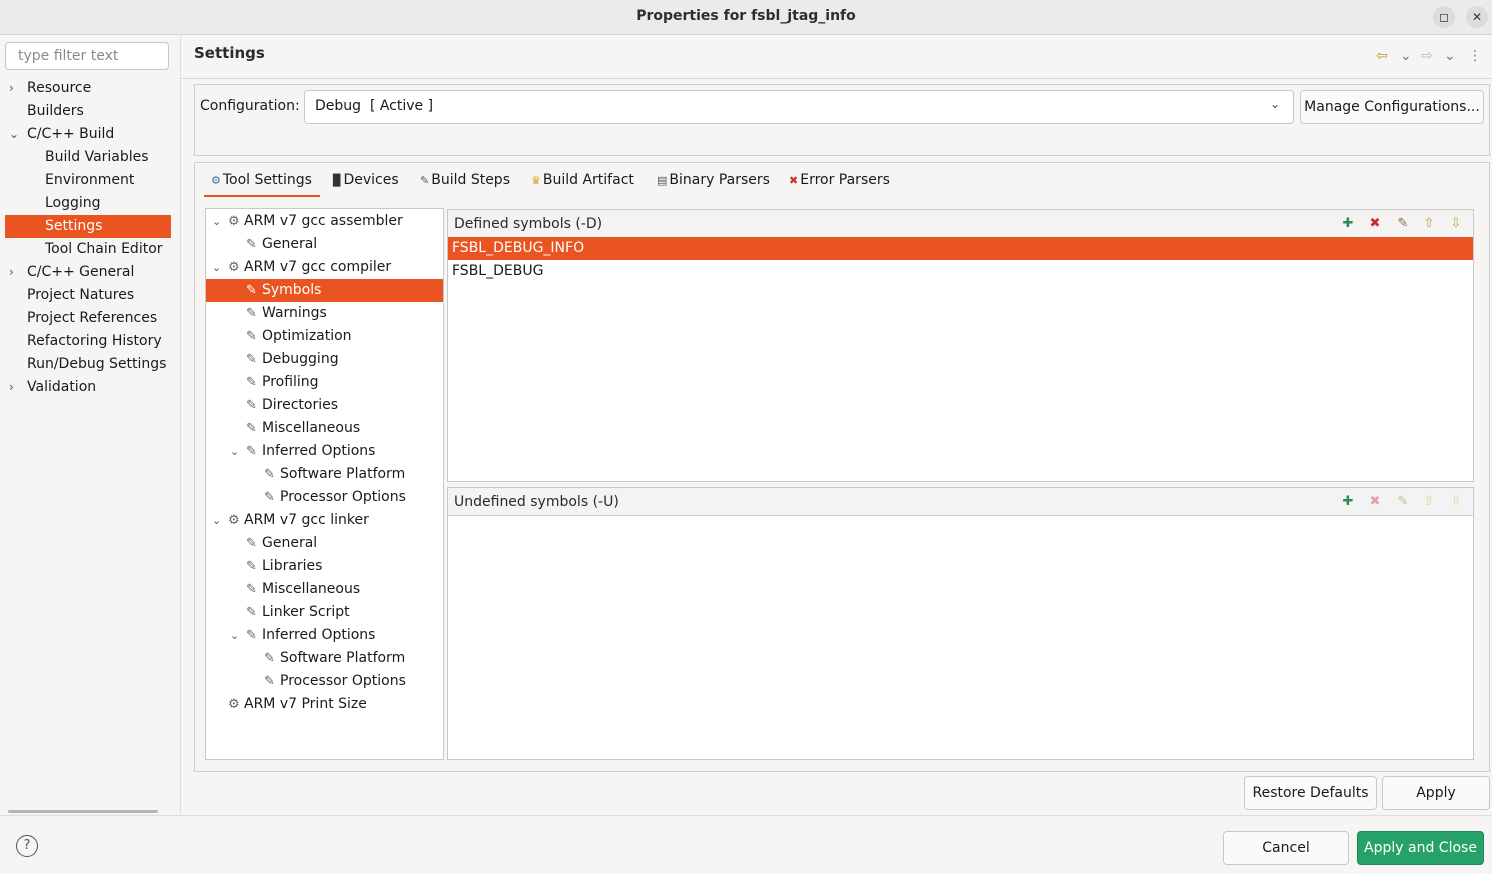 Image resolution: width=1492 pixels, height=874 pixels. I want to click on tab-build-steps: ✎ Build Steps, so click(465, 183).